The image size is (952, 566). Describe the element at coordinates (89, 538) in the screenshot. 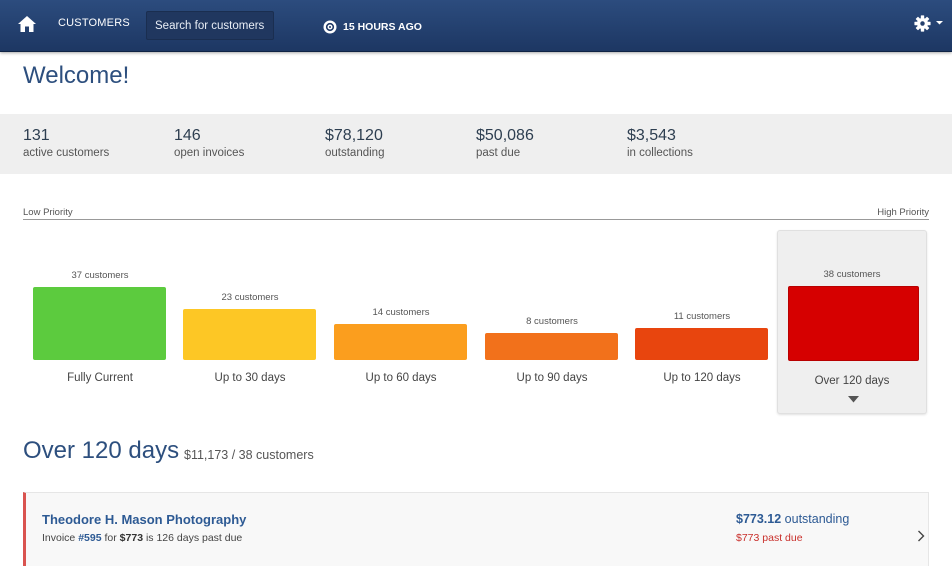

I see `invoice-number-link: #595` at that location.